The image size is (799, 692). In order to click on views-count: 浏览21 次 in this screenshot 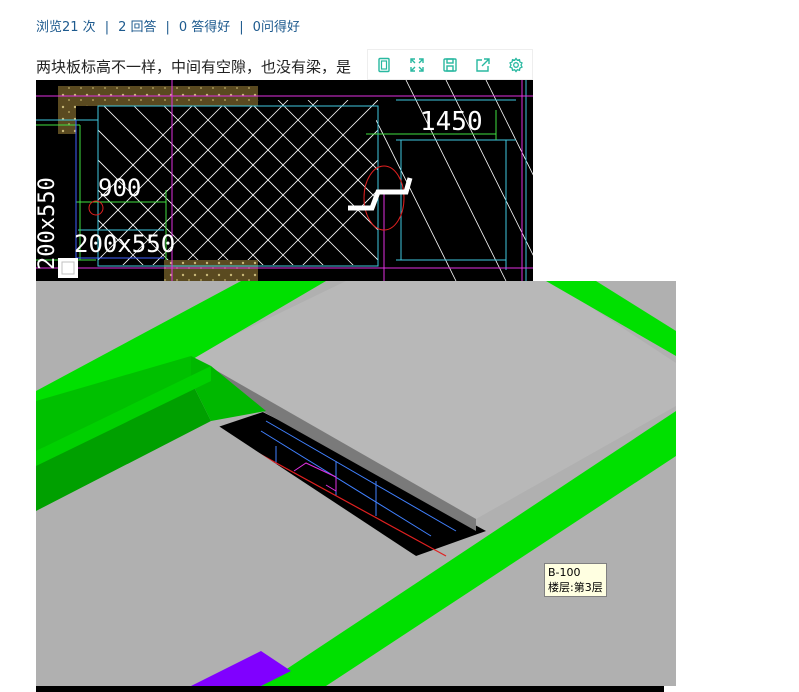, I will do `click(66, 25)`.